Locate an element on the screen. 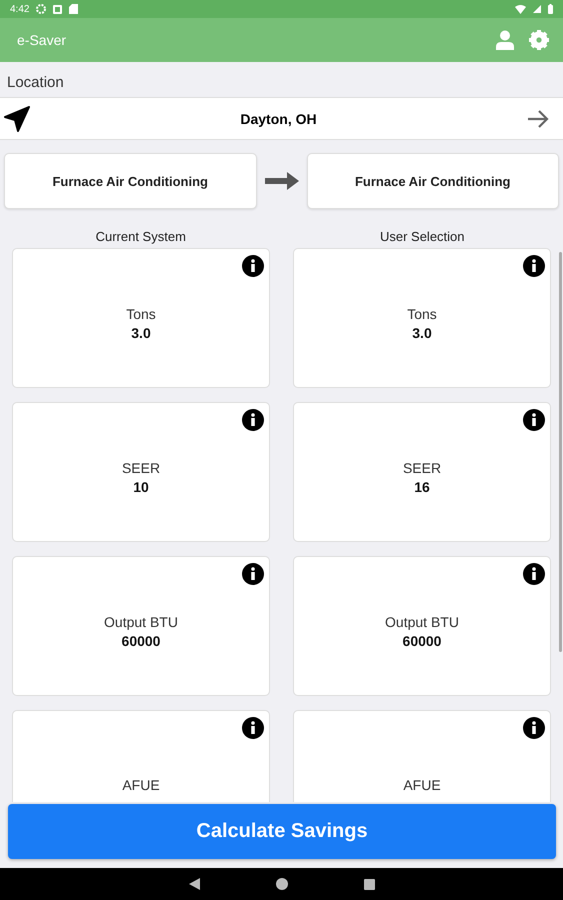  battery-icon is located at coordinates (550, 9).